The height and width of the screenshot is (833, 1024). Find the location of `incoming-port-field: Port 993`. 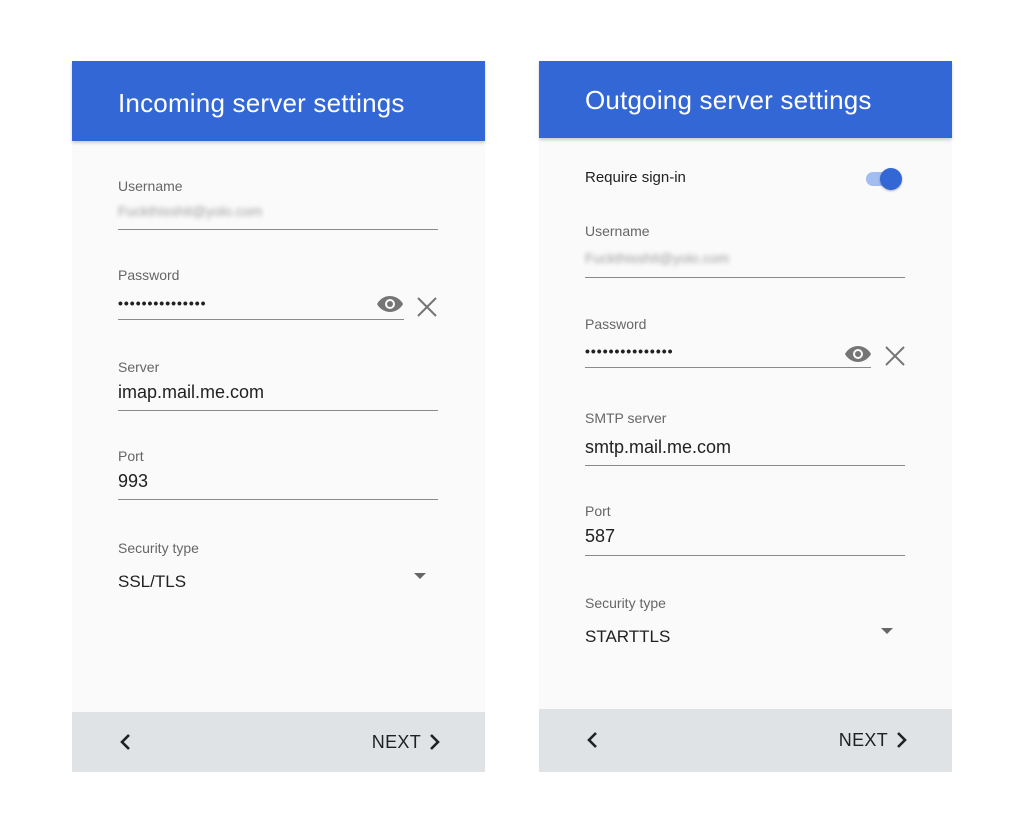

incoming-port-field: Port 993 is located at coordinates (278, 474).